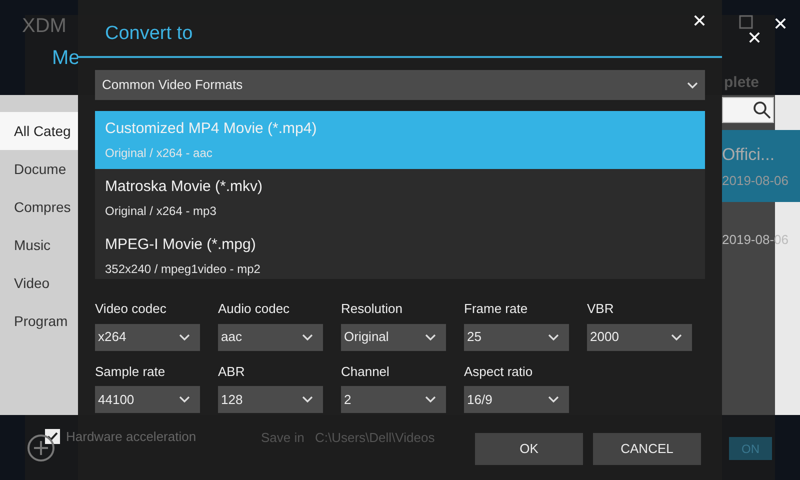 This screenshot has height=480, width=800. What do you see at coordinates (748, 110) in the screenshot?
I see `search-field` at bounding box center [748, 110].